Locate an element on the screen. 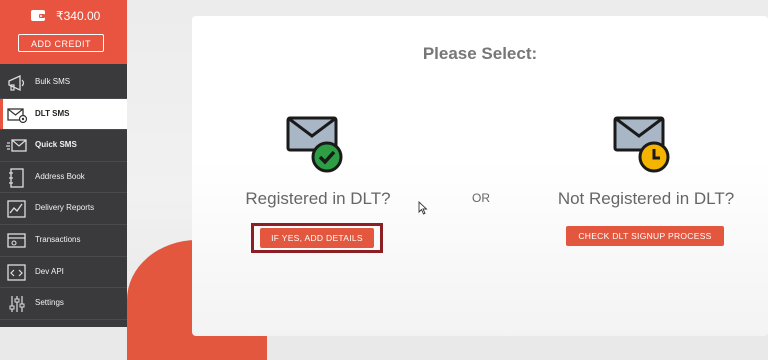 This screenshot has height=360, width=768. sidebar-item-transactions: Transactions is located at coordinates (63, 241).